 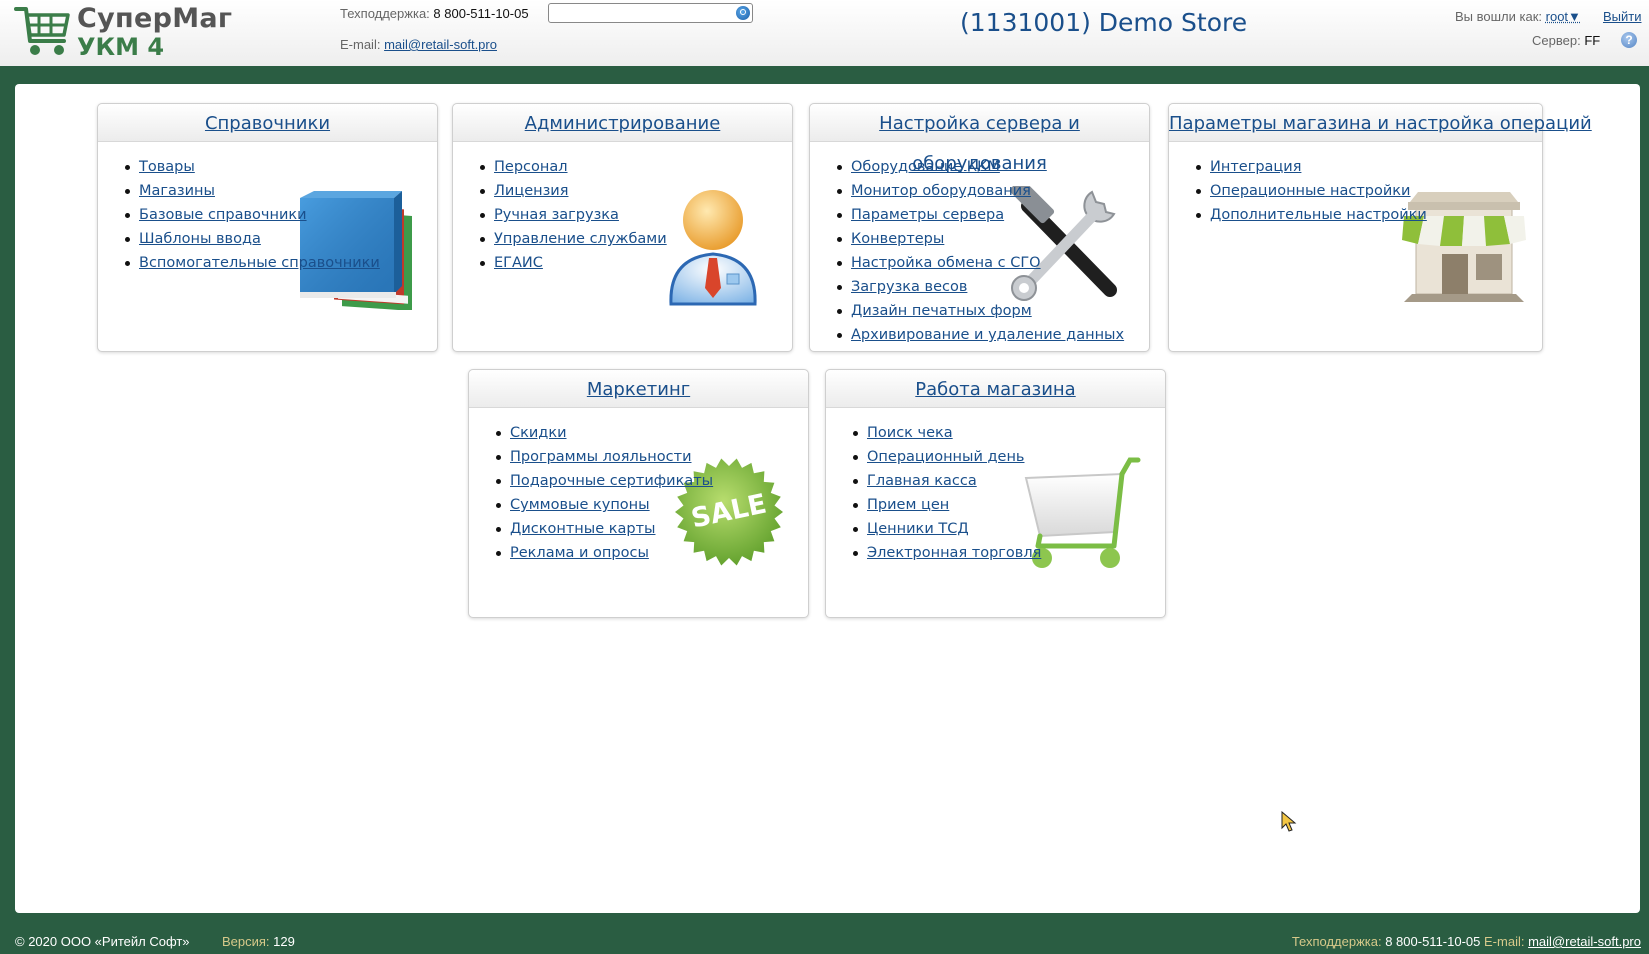 I want to click on link-tsd-labels: Ценники ТСД, so click(x=918, y=529).